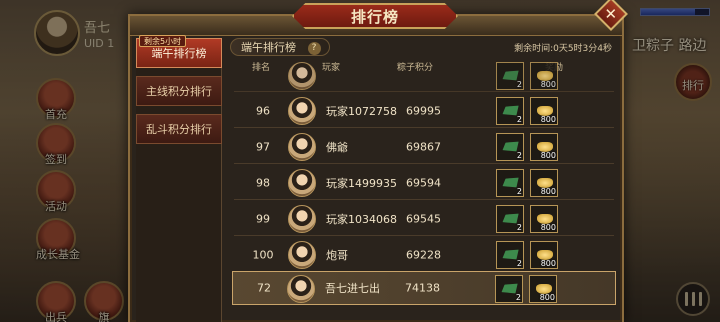  Describe the element at coordinates (163, 41) in the screenshot. I see `time-left-badge: 剩余5小时` at that location.